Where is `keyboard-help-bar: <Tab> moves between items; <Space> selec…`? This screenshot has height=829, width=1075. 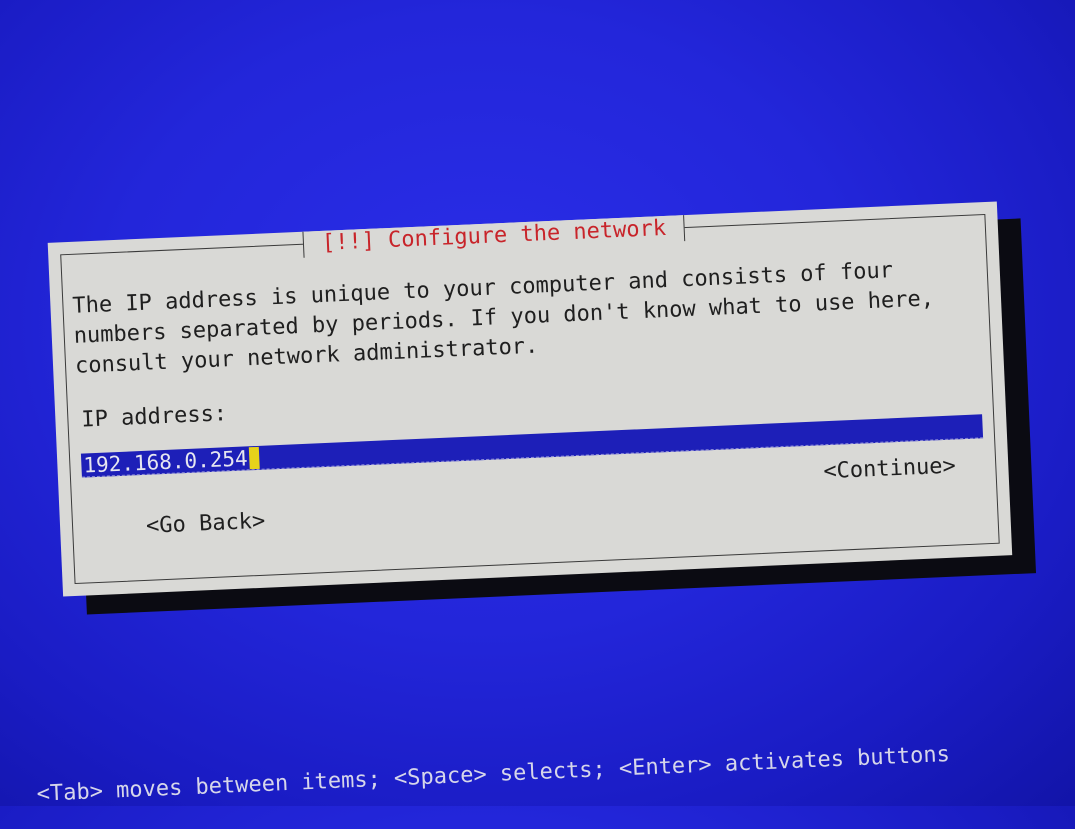
keyboard-help-bar: <Tab> moves between items; <Space> selec… is located at coordinates (493, 774).